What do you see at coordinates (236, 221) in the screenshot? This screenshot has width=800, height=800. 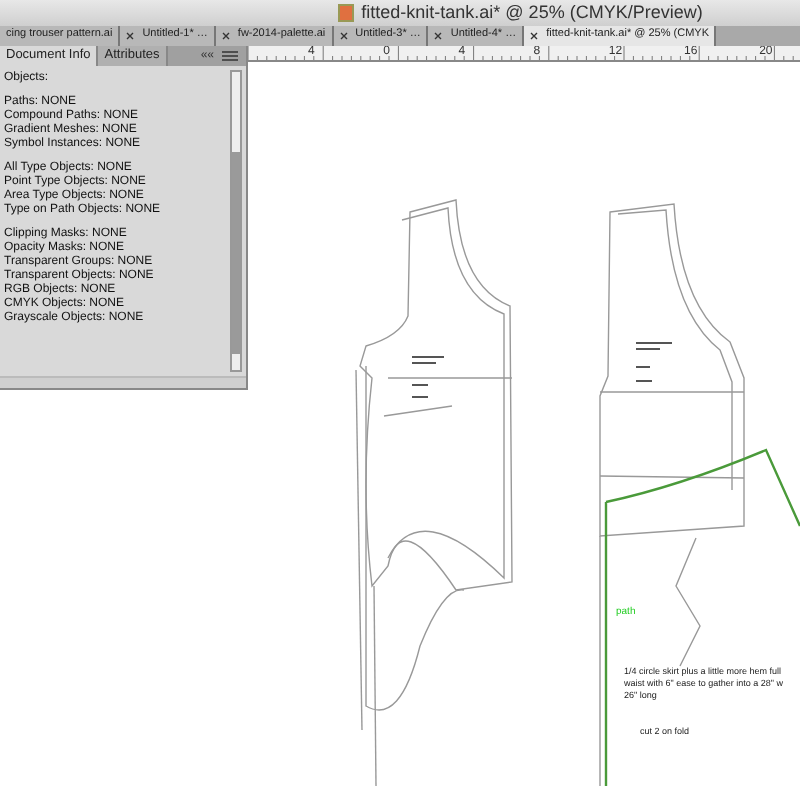 I see `scrollbar` at bounding box center [236, 221].